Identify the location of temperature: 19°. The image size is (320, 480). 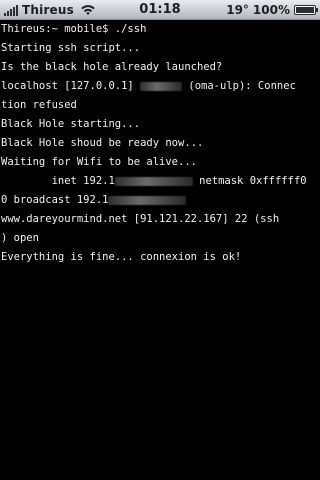
(237, 10).